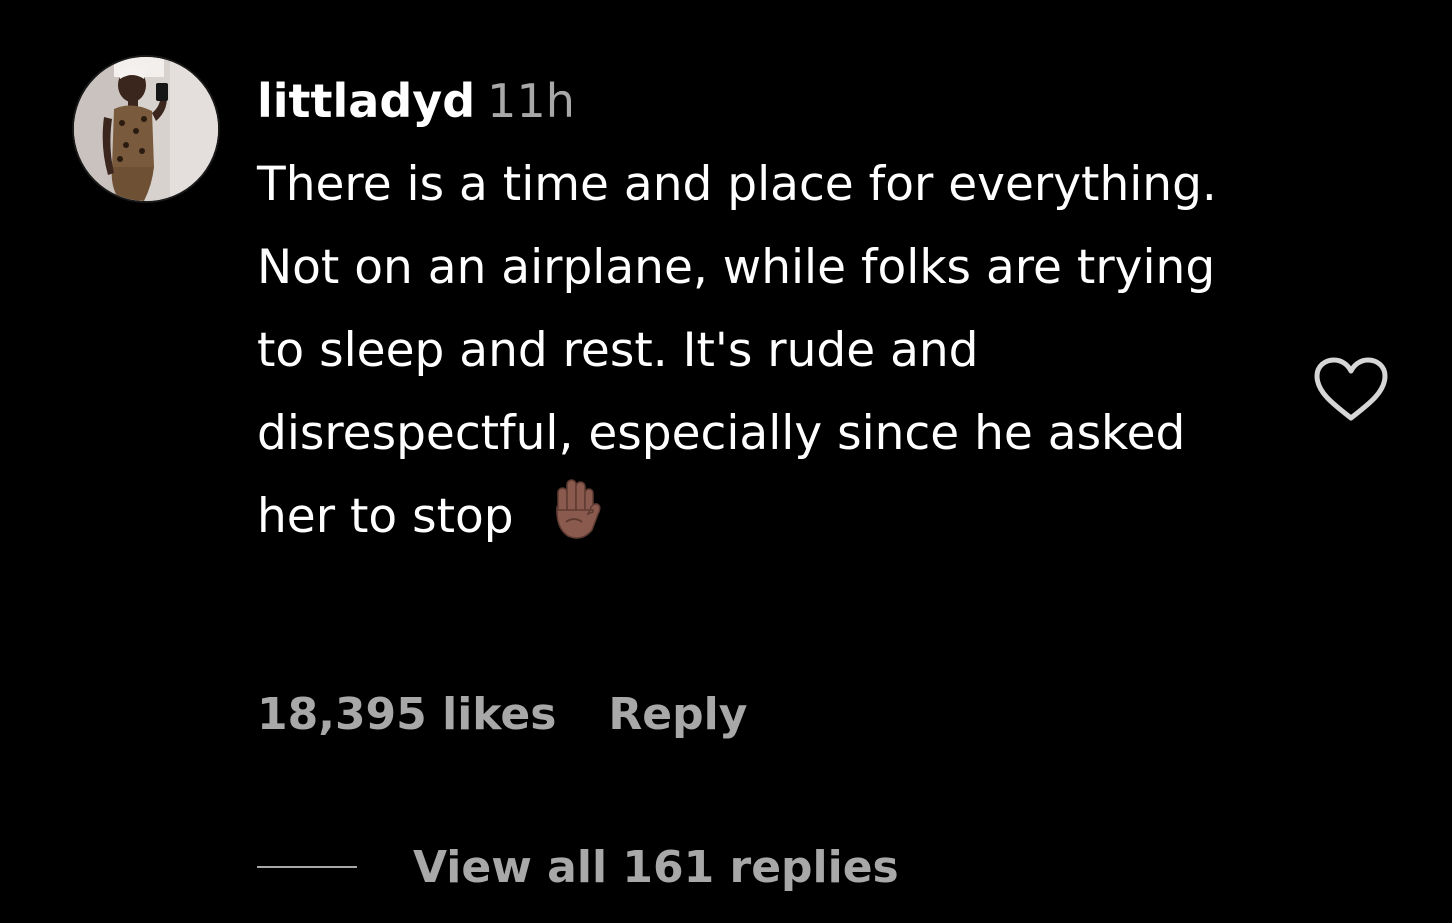 The height and width of the screenshot is (923, 1452). I want to click on avatar, so click(146, 129).